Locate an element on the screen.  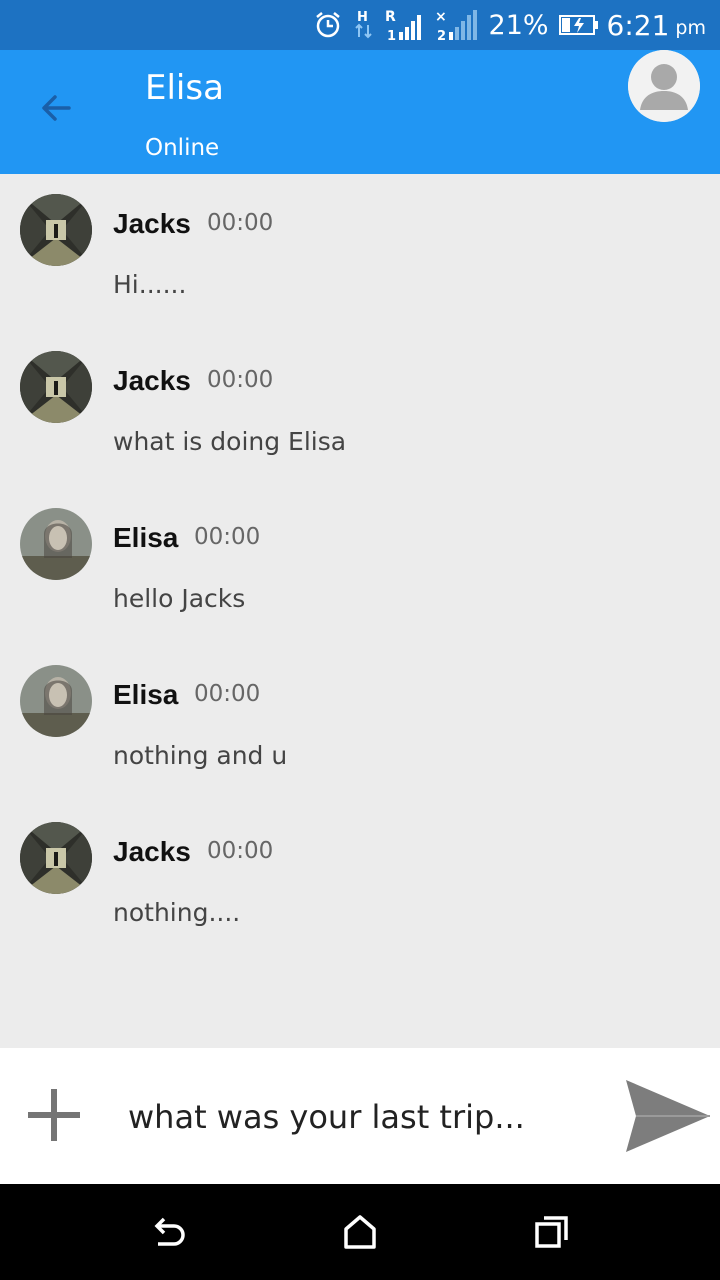
recent-apps-icon is located at coordinates (551, 1232).